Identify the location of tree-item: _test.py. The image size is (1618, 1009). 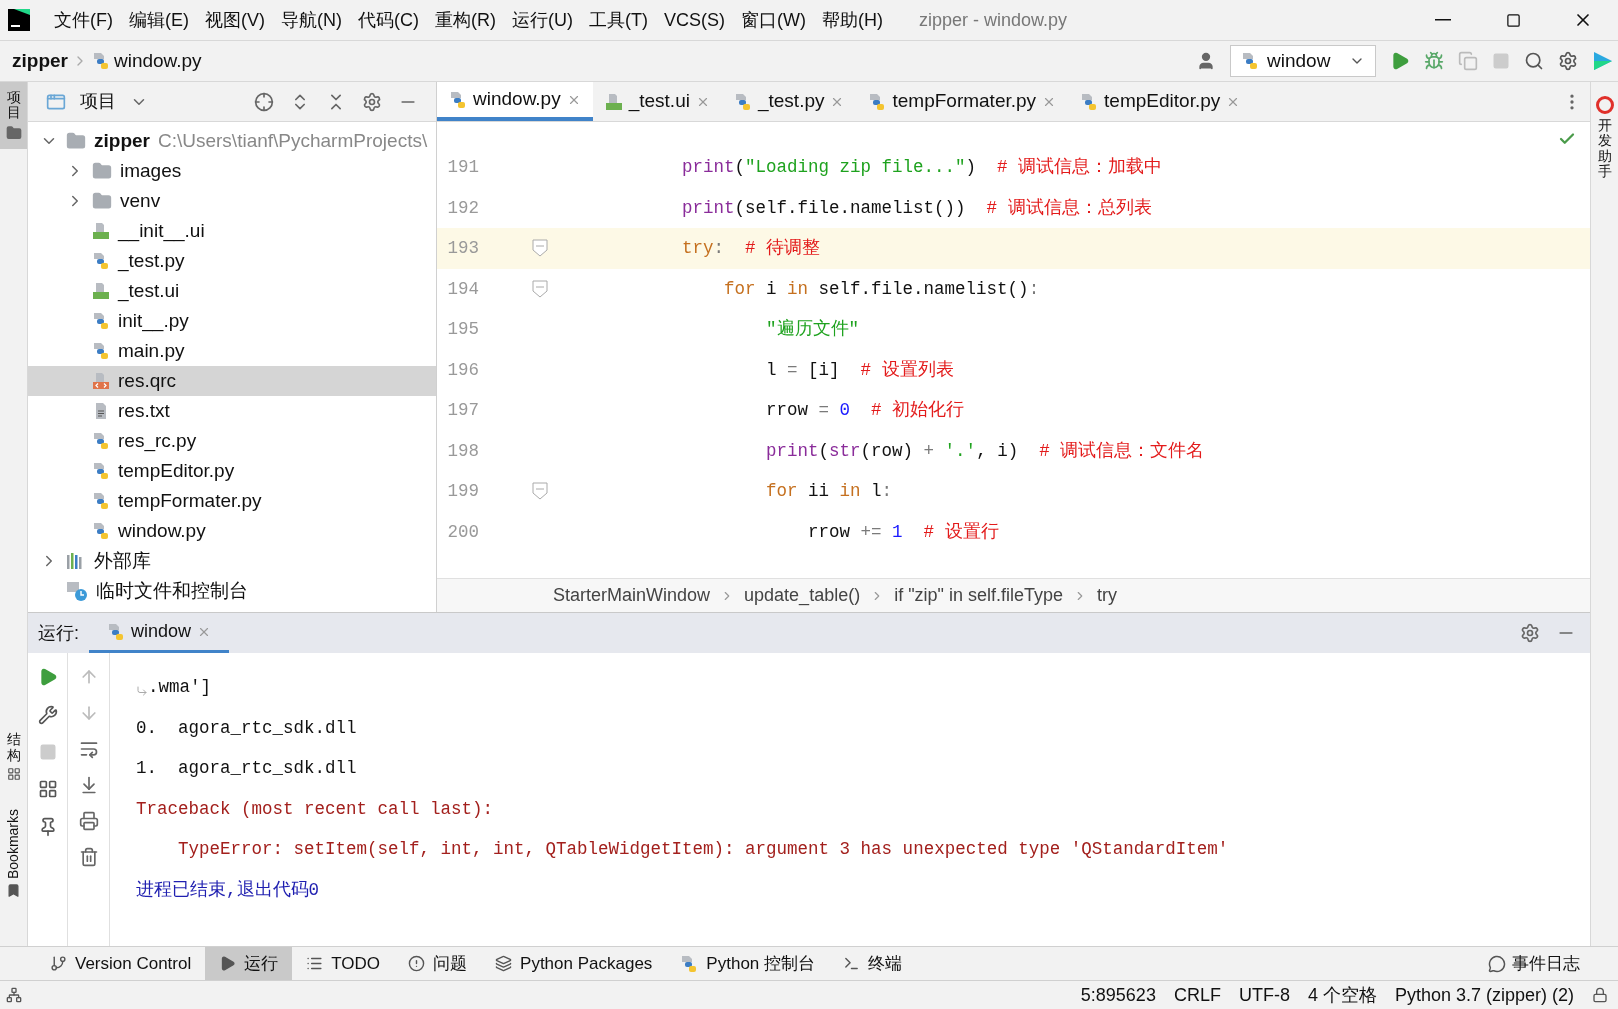
(232, 261).